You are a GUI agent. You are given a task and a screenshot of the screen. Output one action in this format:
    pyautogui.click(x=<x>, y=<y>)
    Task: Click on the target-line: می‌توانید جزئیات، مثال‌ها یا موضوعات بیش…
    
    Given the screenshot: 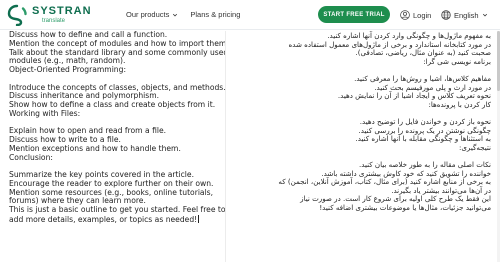 What is the action you would take?
    pyautogui.click(x=405, y=207)
    